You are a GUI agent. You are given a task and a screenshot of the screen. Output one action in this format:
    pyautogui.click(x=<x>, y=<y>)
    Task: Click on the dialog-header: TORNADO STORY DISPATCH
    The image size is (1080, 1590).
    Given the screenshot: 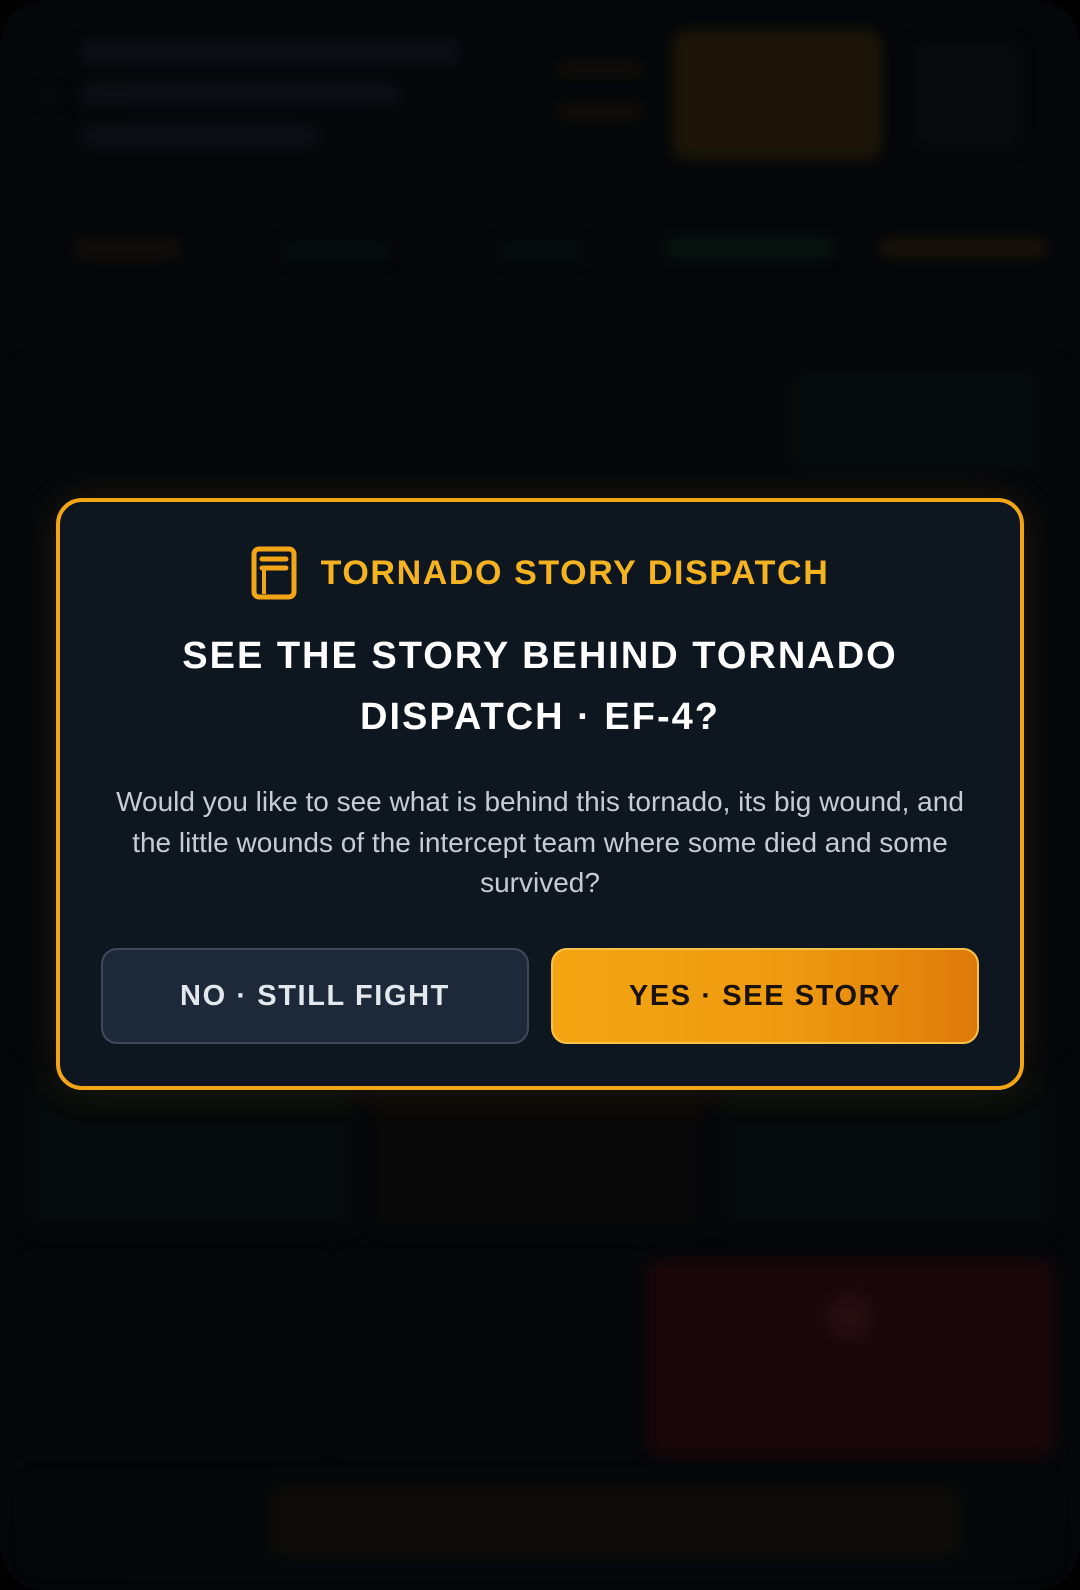 What is the action you would take?
    pyautogui.click(x=540, y=573)
    